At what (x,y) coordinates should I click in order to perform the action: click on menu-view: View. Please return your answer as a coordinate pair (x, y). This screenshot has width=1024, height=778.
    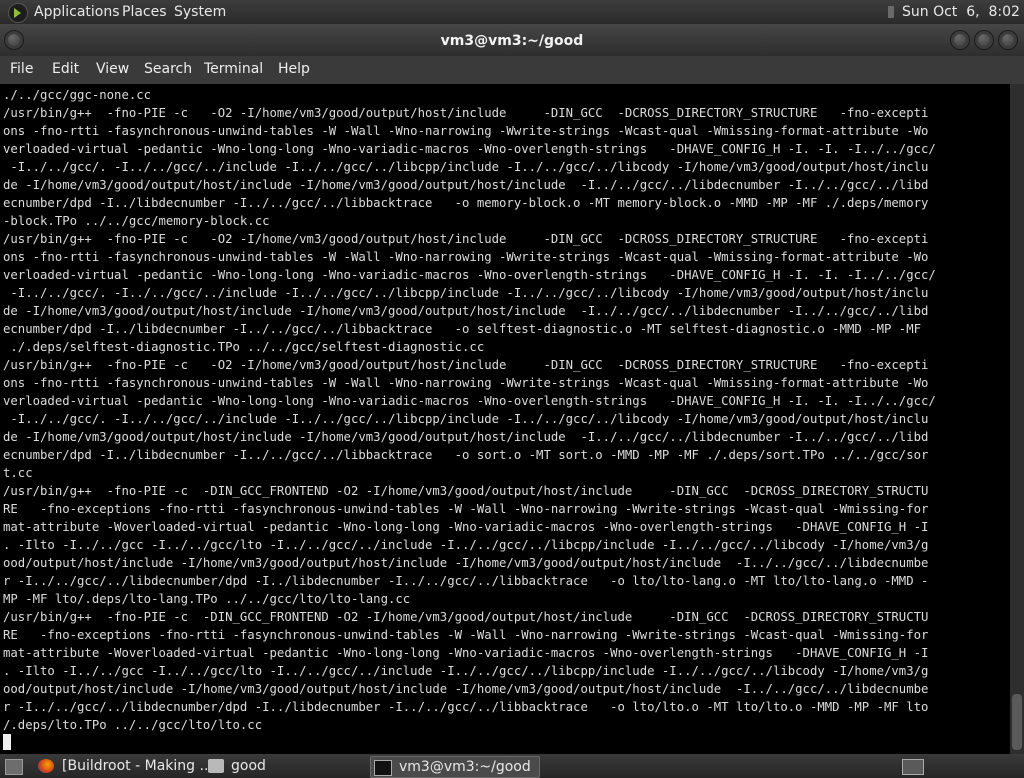
    Looking at the image, I should click on (112, 69).